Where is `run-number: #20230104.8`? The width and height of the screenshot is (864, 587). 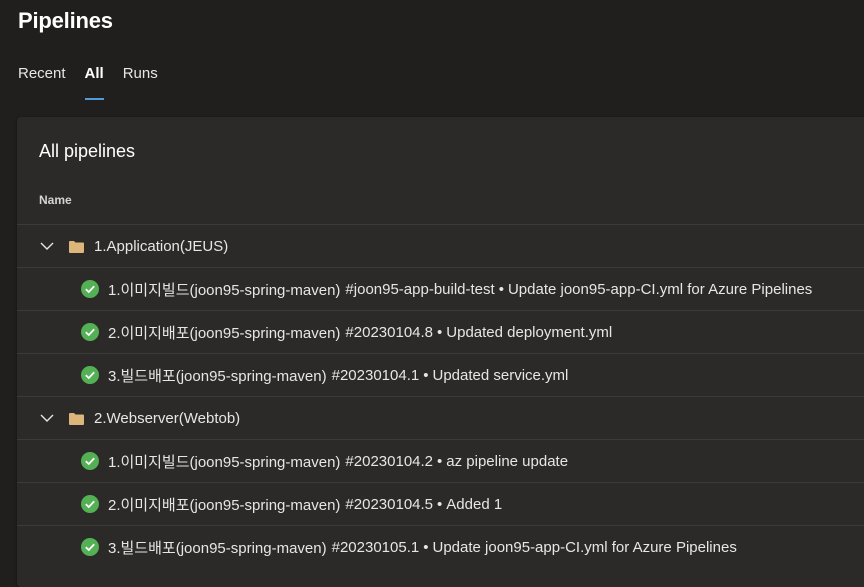 run-number: #20230104.8 is located at coordinates (389, 332).